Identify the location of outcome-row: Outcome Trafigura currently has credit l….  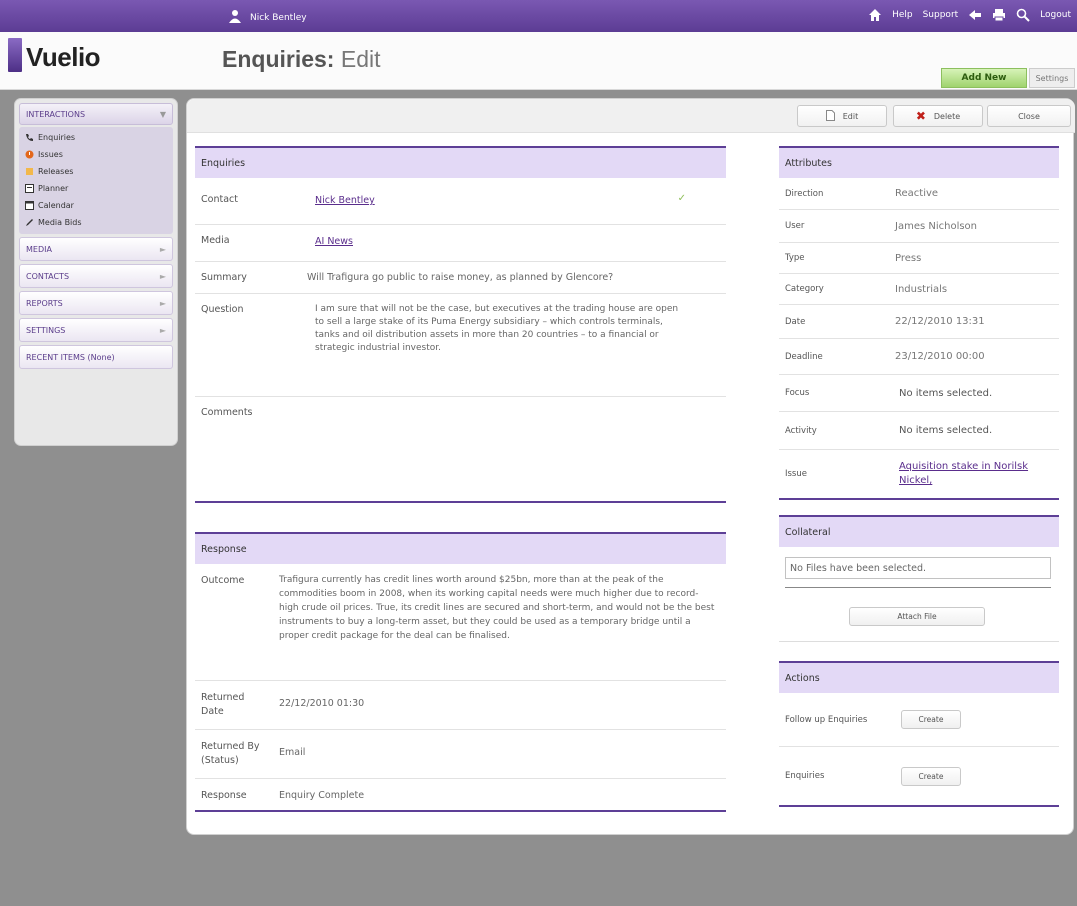
(460, 622).